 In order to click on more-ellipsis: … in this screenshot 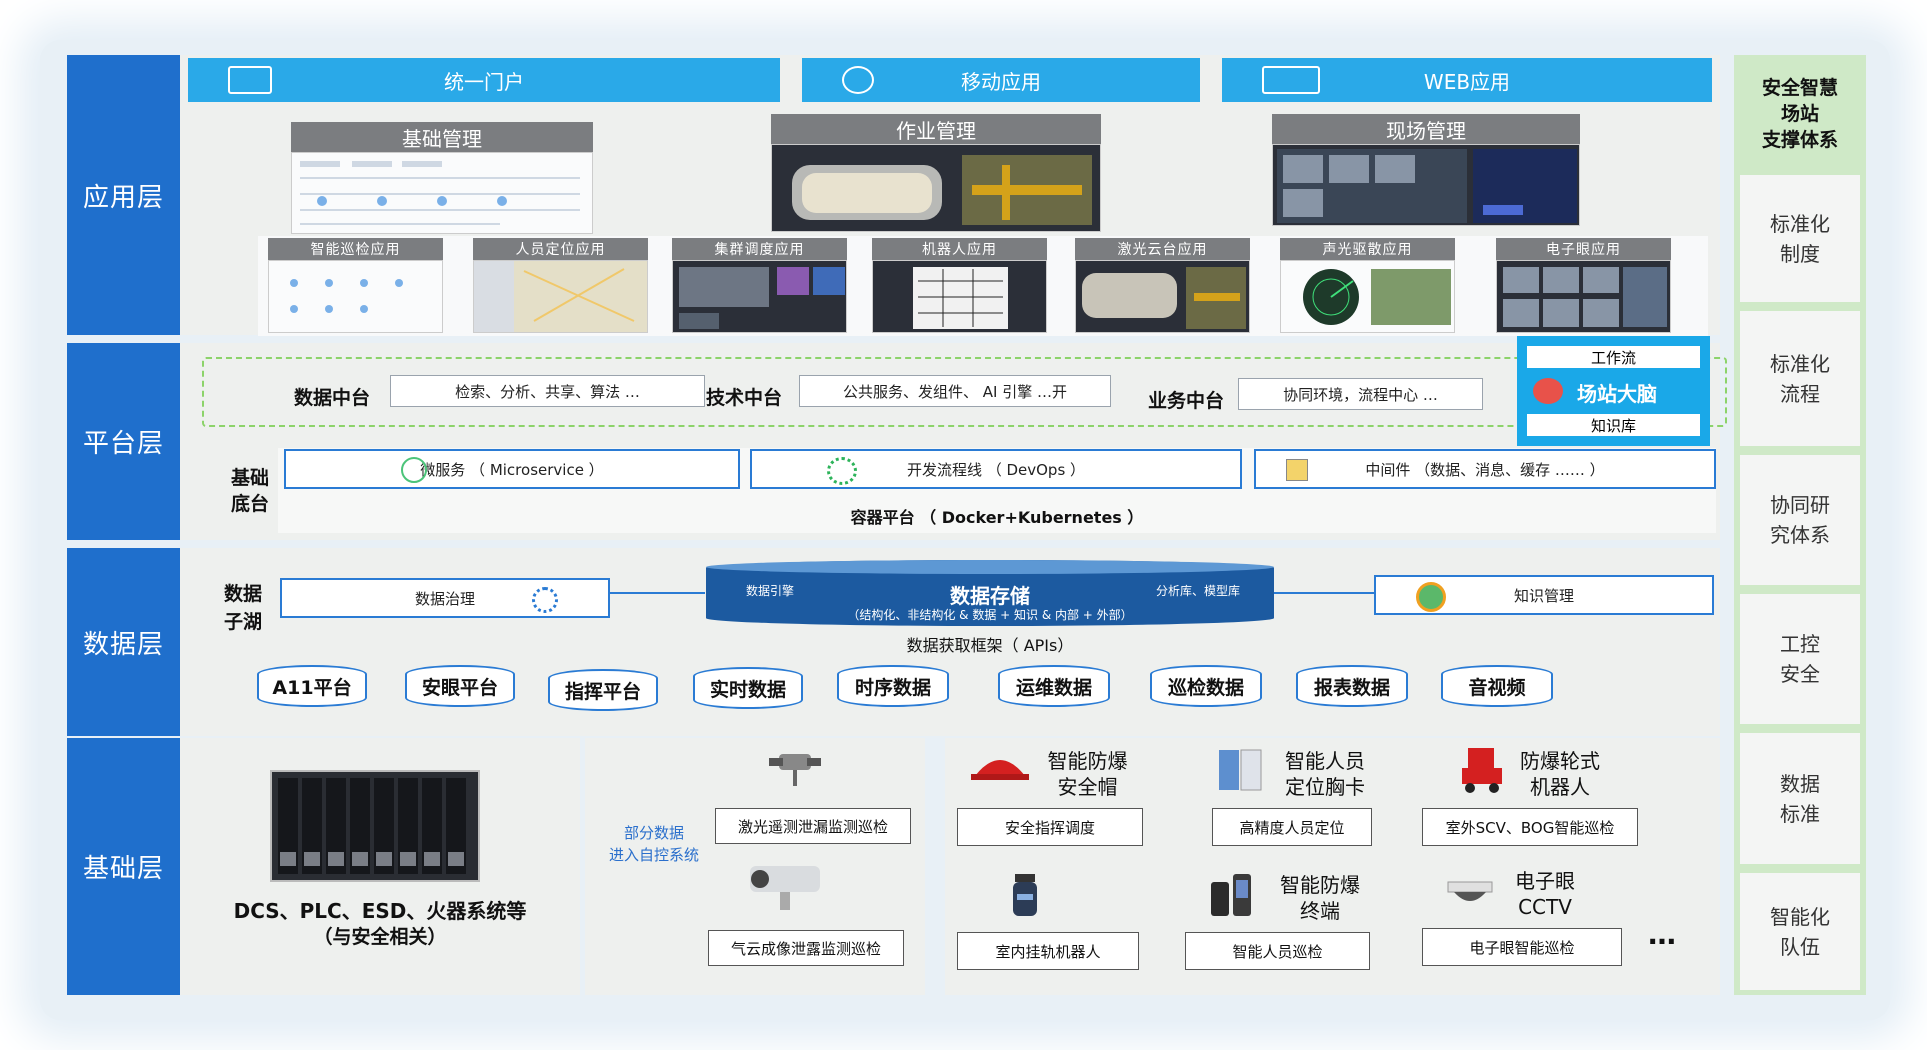, I will do `click(1662, 934)`.